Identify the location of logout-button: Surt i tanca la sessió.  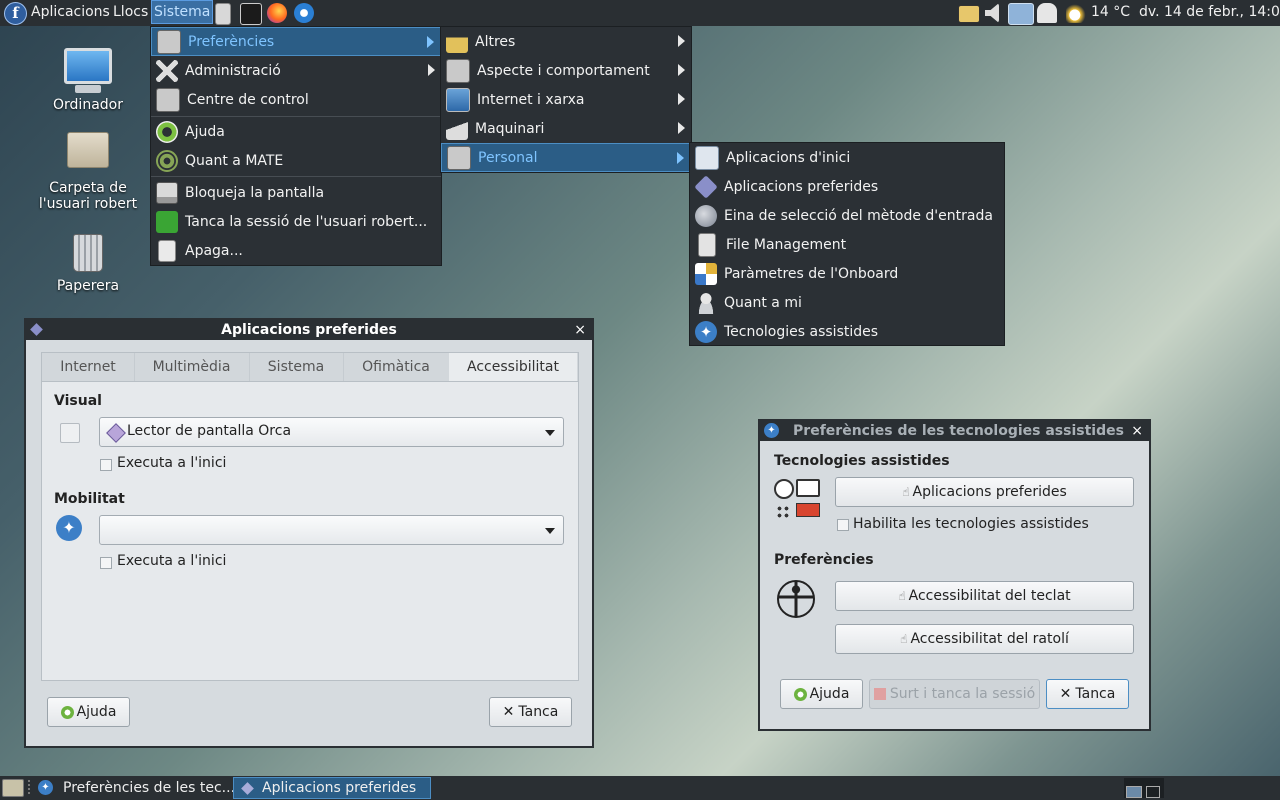
(954, 694).